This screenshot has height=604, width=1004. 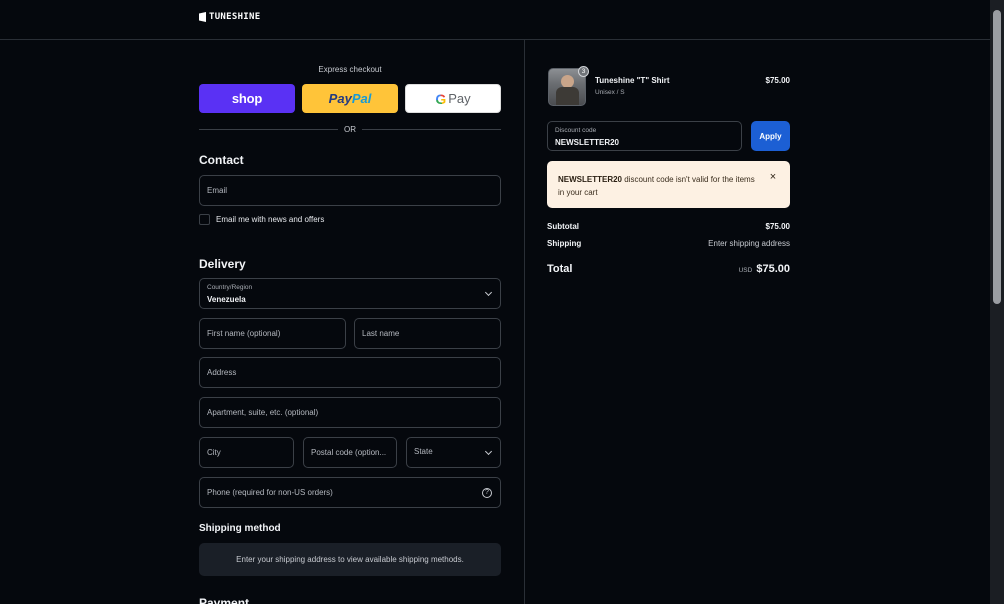 What do you see at coordinates (350, 190) in the screenshot?
I see `email-field: Email` at bounding box center [350, 190].